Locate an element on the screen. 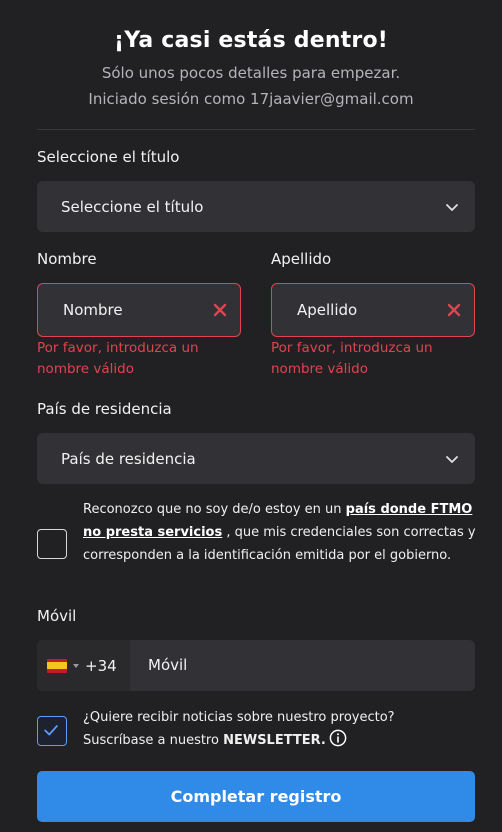 This screenshot has height=832, width=502. check-icon is located at coordinates (51, 730).